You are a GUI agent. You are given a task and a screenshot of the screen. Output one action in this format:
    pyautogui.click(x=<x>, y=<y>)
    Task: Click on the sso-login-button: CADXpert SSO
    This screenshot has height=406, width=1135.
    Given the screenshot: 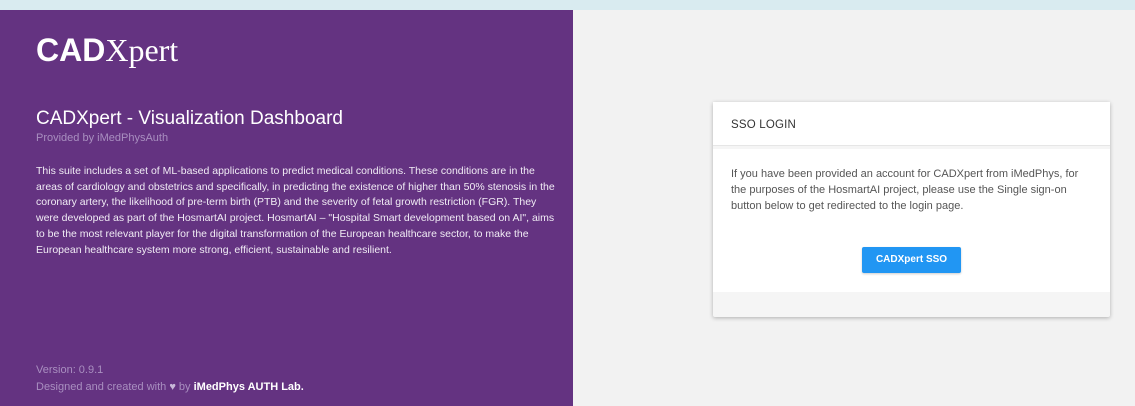 What is the action you would take?
    pyautogui.click(x=911, y=260)
    